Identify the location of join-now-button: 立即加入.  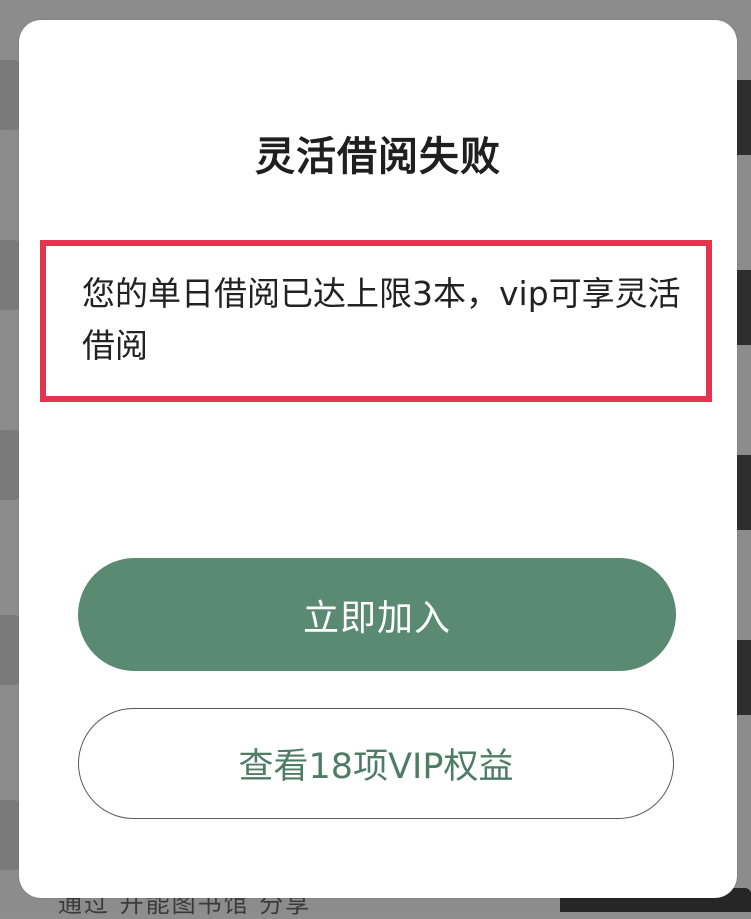
(377, 614).